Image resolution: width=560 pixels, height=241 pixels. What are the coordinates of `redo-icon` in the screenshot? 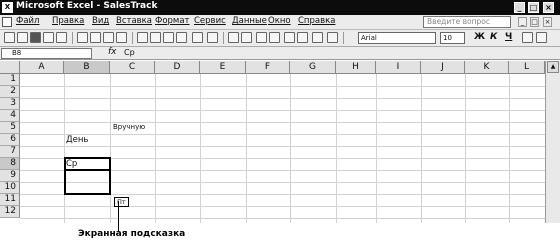 It's located at (212, 37).